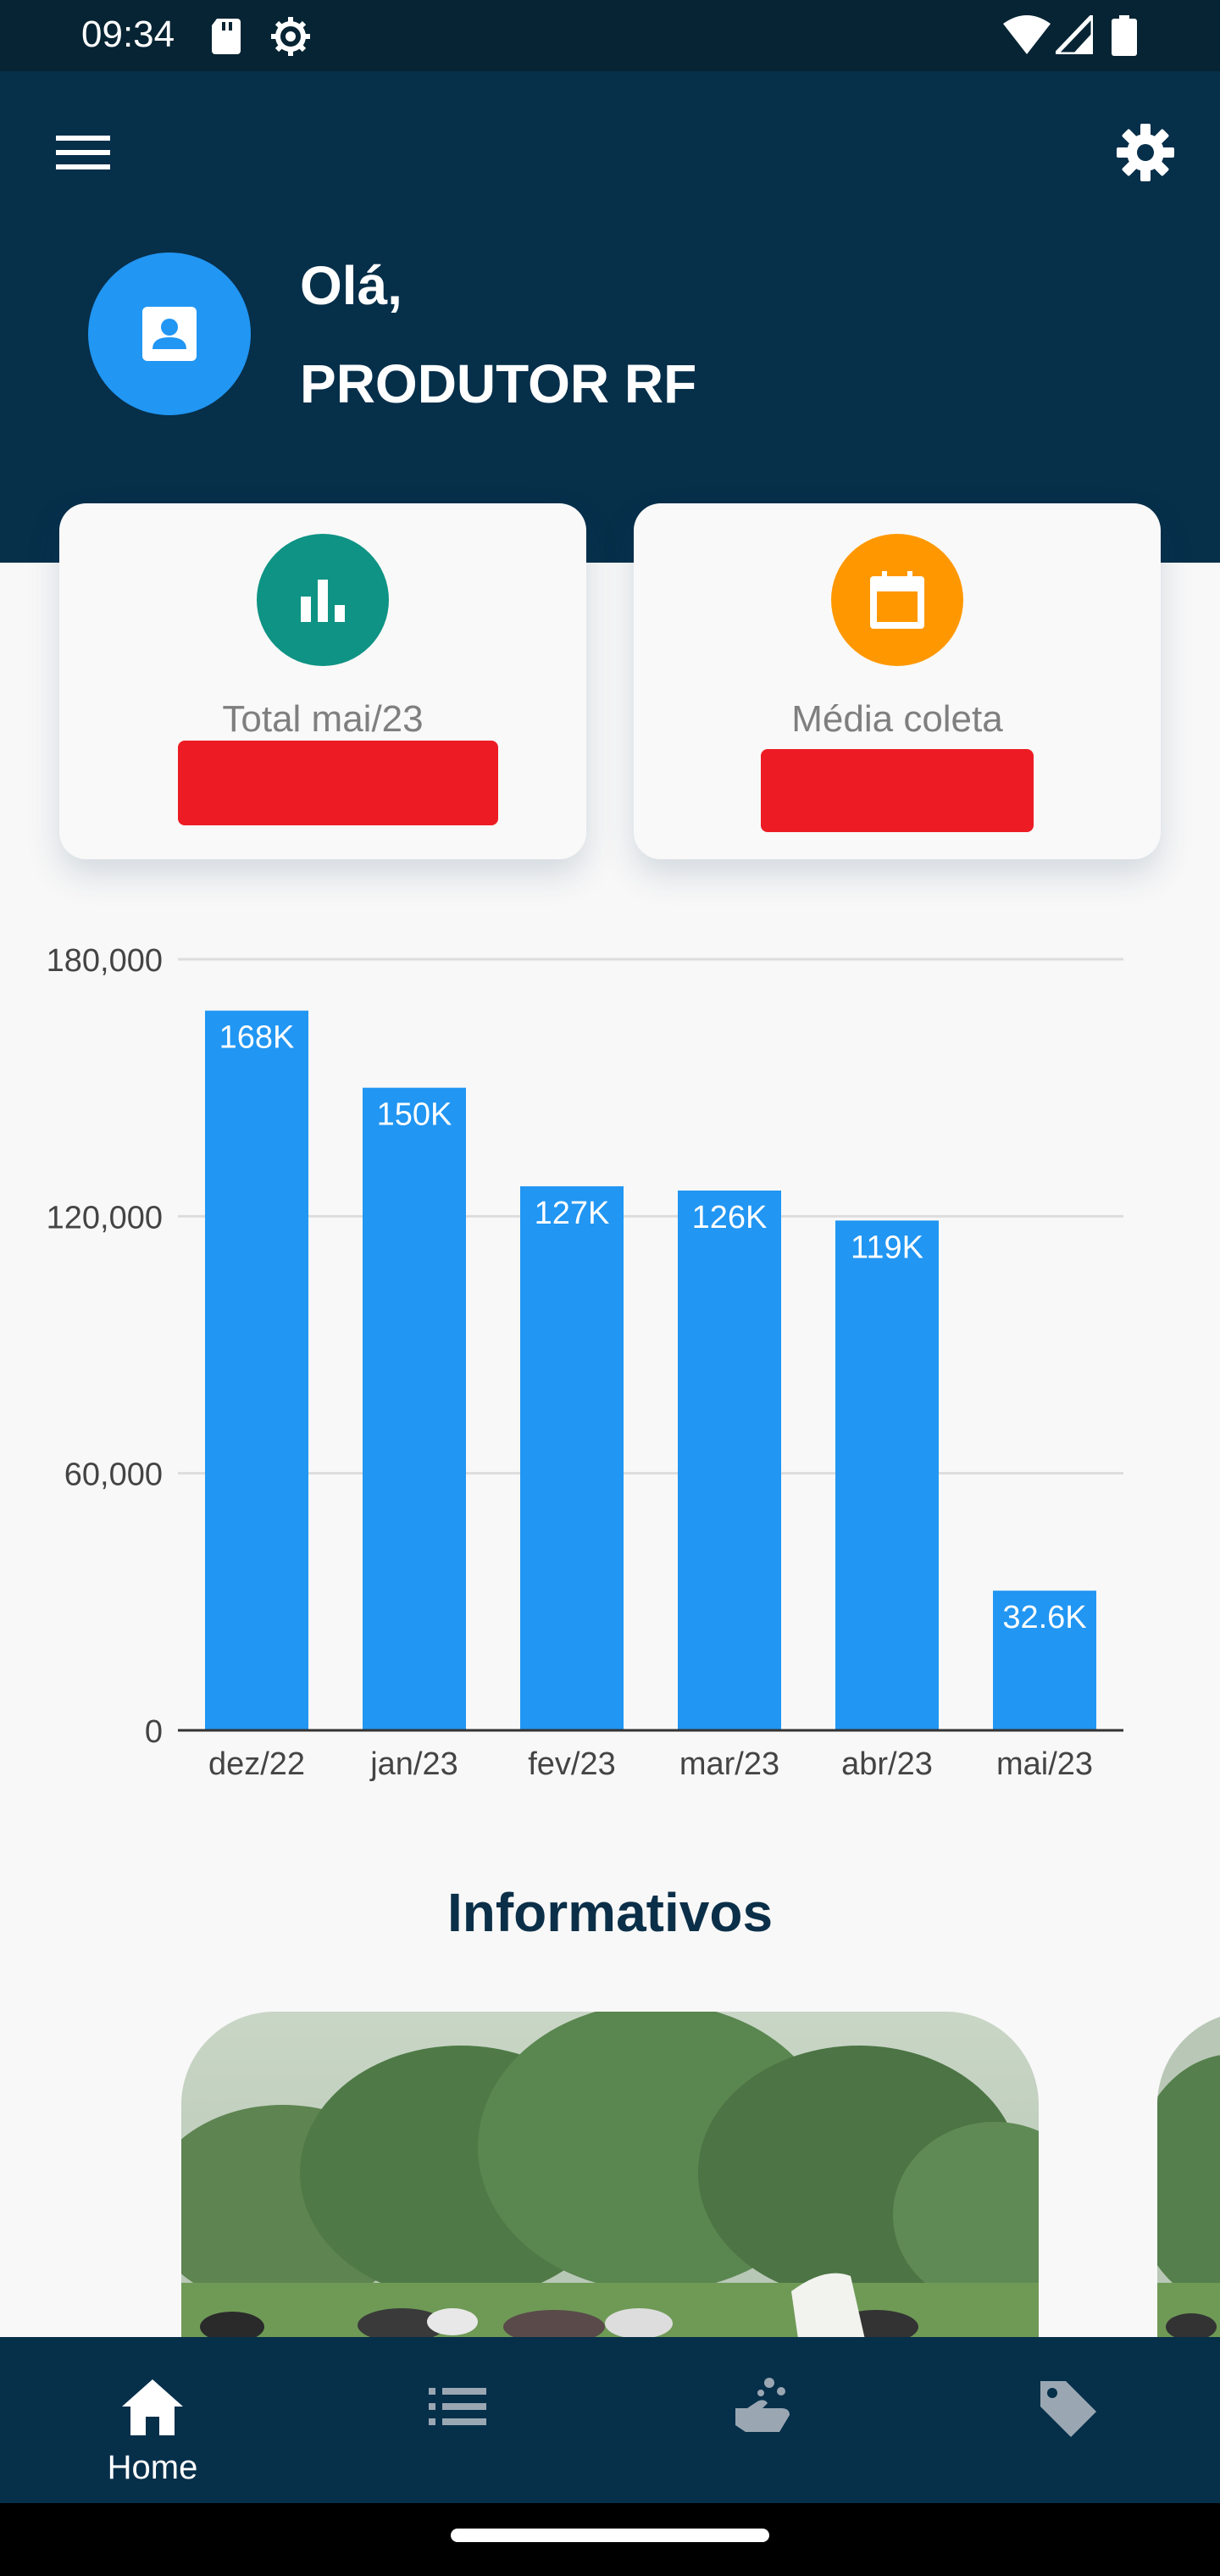 This screenshot has width=1220, height=2576. I want to click on battery-icon, so click(1124, 35).